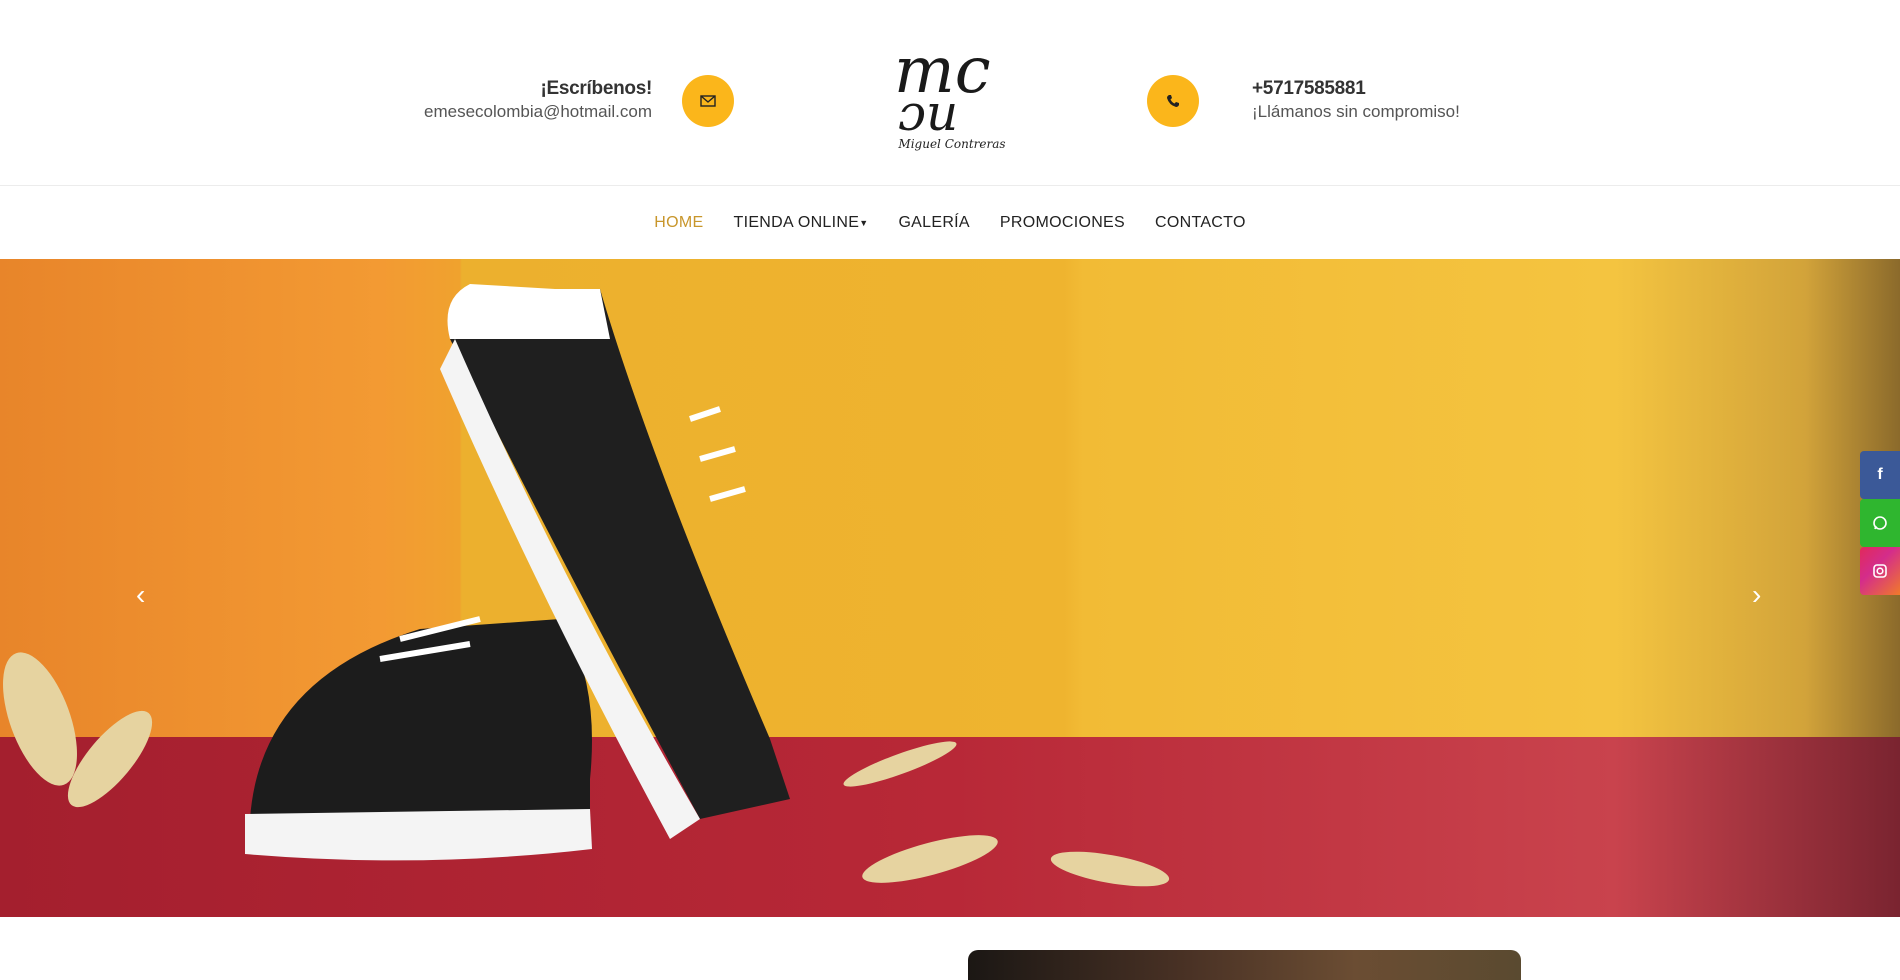 The width and height of the screenshot is (1900, 980). I want to click on facebook-icon: f, so click(1880, 474).